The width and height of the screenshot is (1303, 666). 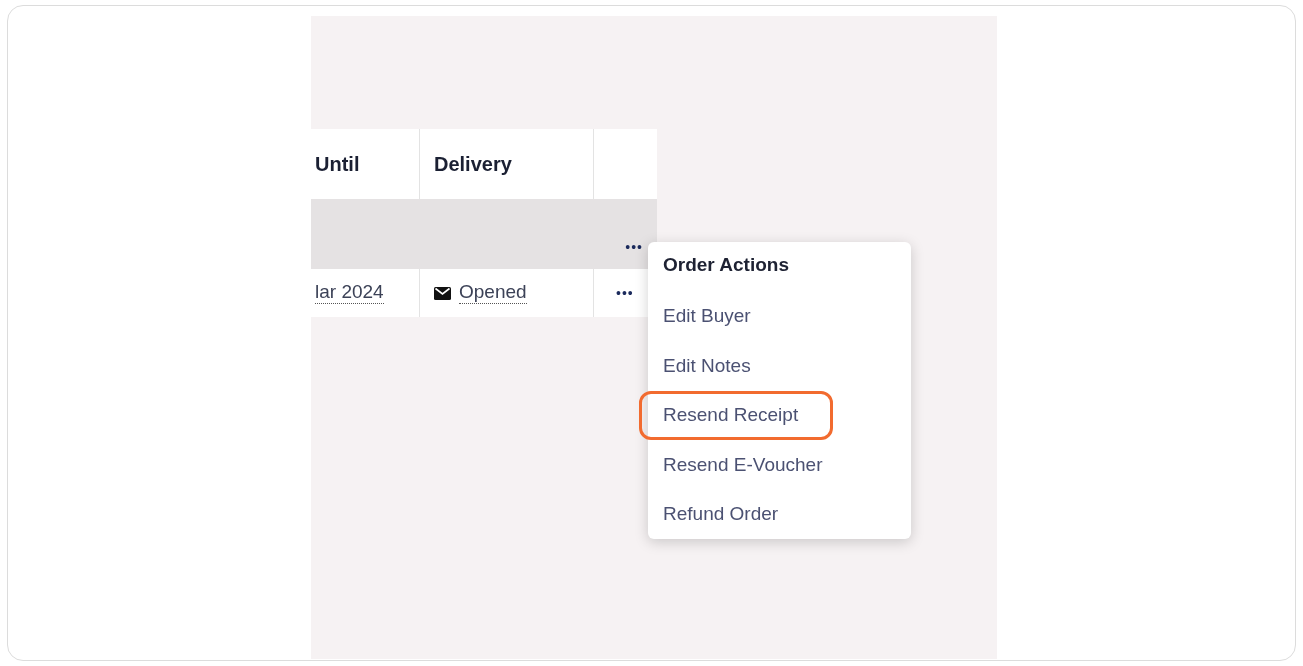 What do you see at coordinates (726, 265) in the screenshot?
I see `menu-title: Order Actions` at bounding box center [726, 265].